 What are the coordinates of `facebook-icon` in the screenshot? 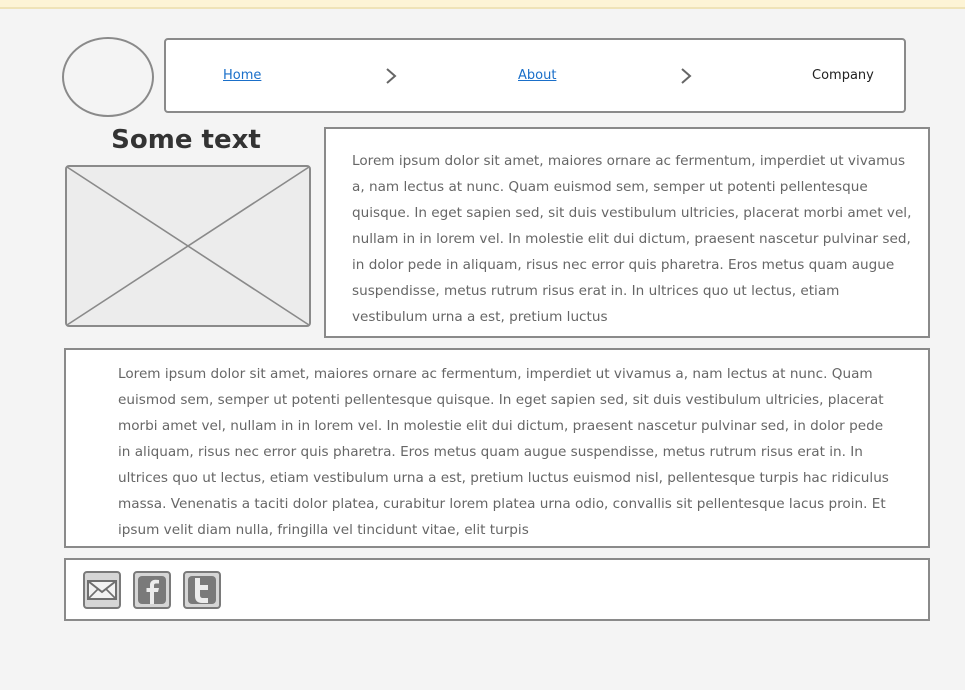 It's located at (152, 590).